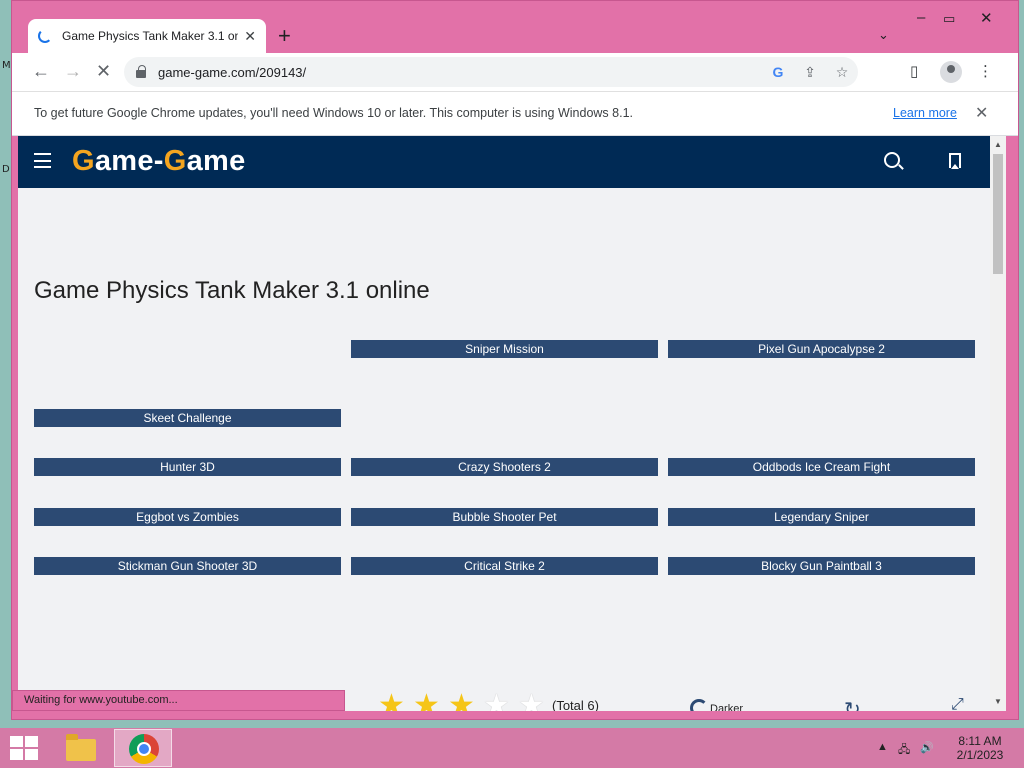  I want to click on chrome-icon, so click(144, 749).